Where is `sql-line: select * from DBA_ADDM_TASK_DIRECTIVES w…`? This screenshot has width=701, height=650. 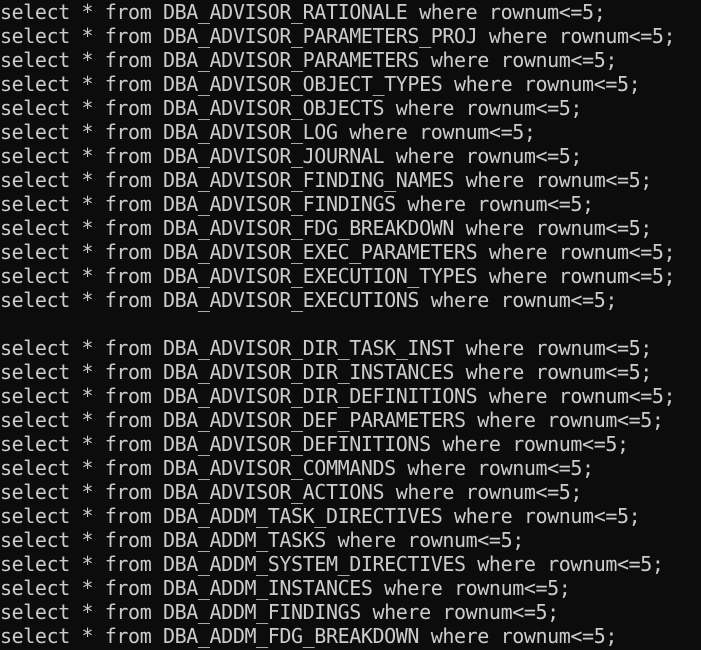 sql-line: select * from DBA_ADDM_TASK_DIRECTIVES w… is located at coordinates (320, 516).